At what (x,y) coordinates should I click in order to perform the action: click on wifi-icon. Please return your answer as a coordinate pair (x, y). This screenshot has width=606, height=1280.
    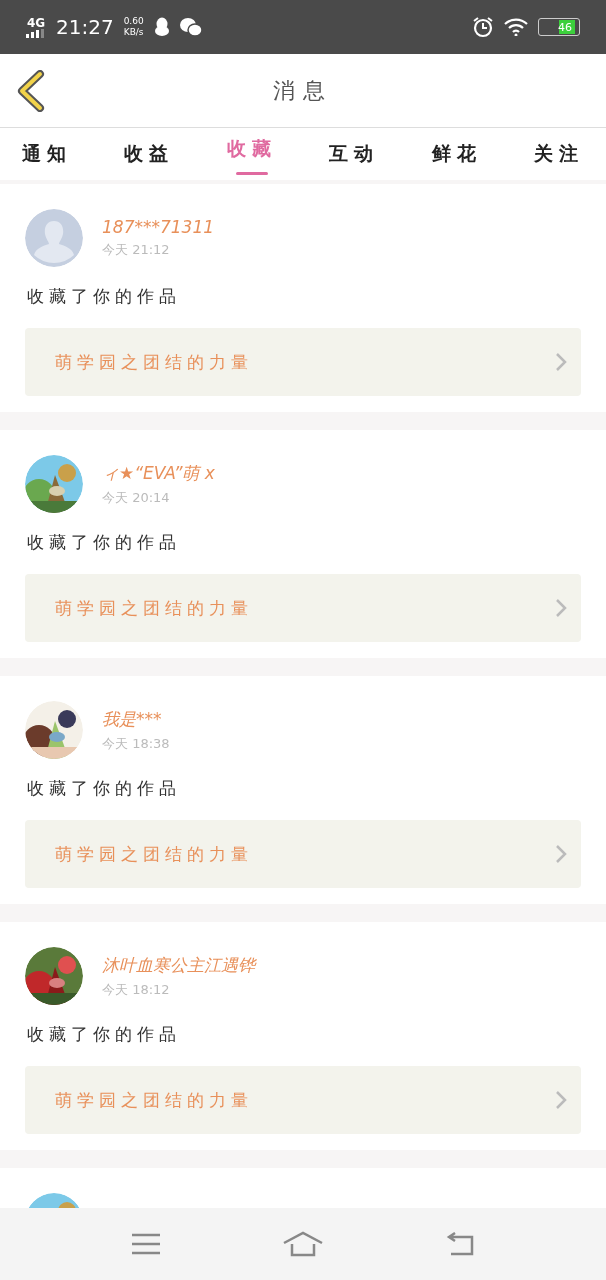
    Looking at the image, I should click on (516, 27).